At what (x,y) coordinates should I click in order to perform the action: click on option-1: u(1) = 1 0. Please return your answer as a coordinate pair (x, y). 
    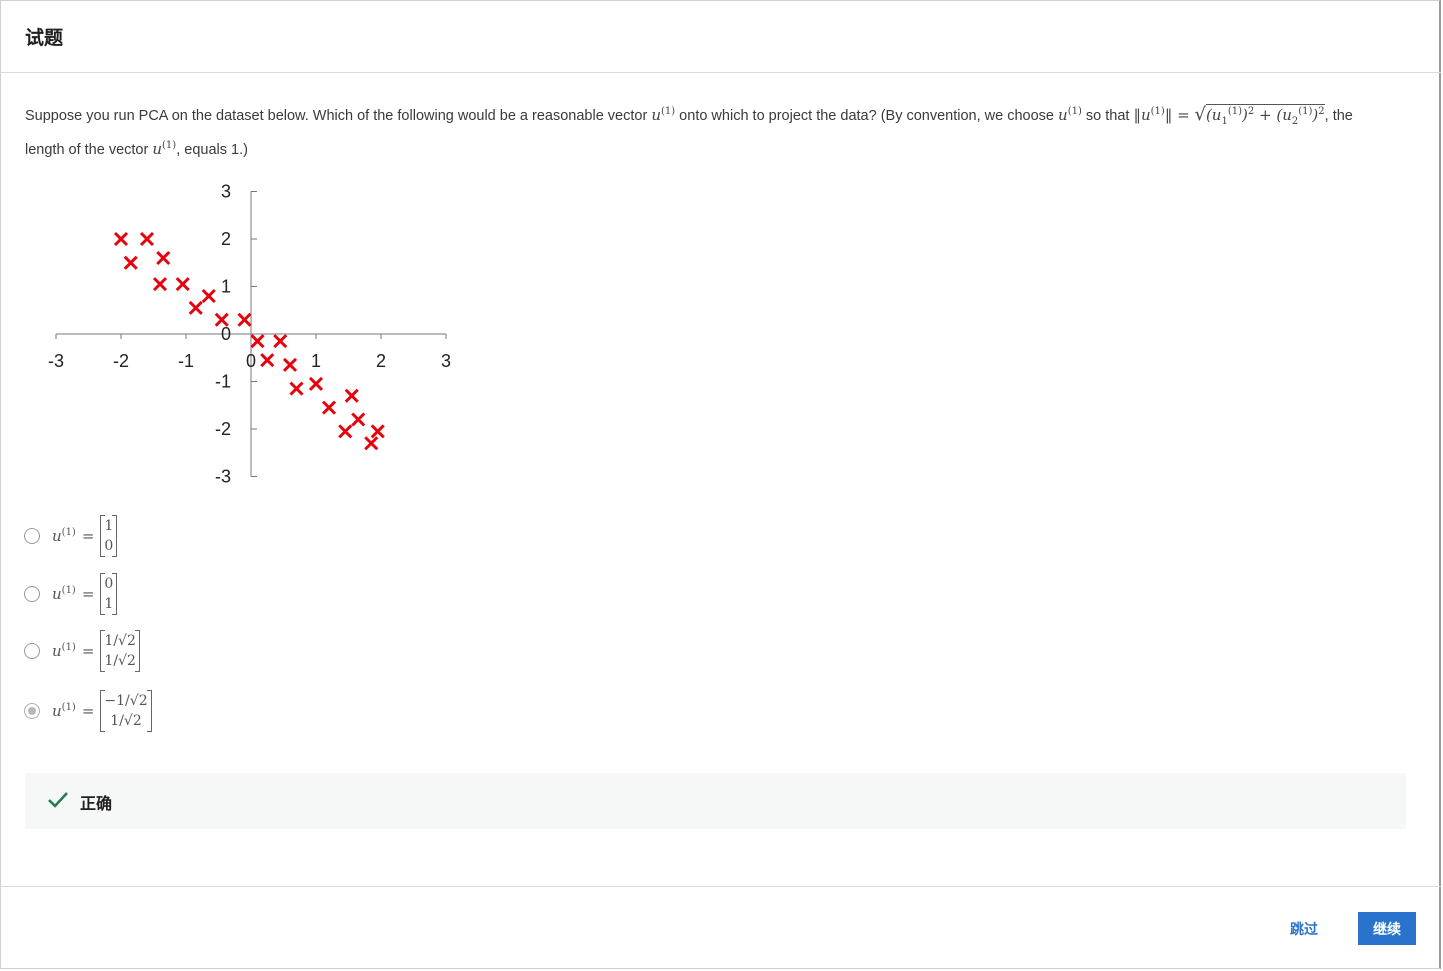
    Looking at the image, I should click on (71, 536).